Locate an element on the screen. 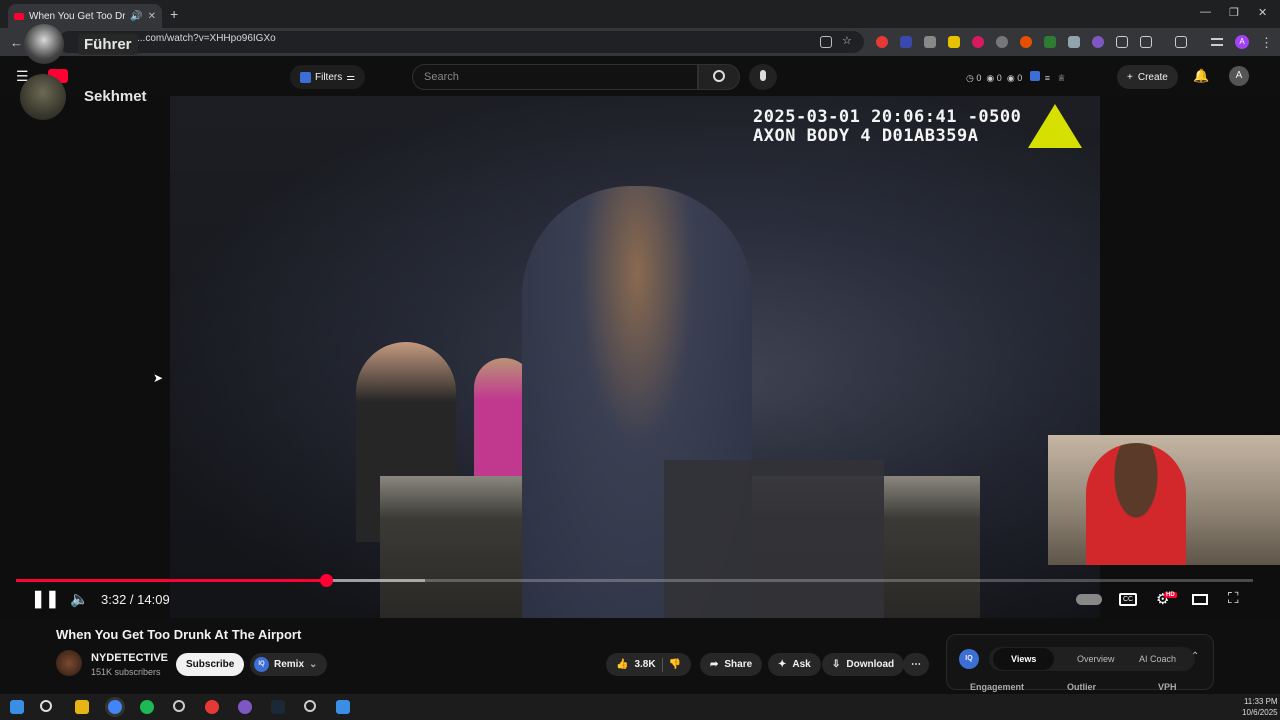 Image resolution: width=1280 pixels, height=720 pixels. share-icon: ➦ is located at coordinates (714, 664).